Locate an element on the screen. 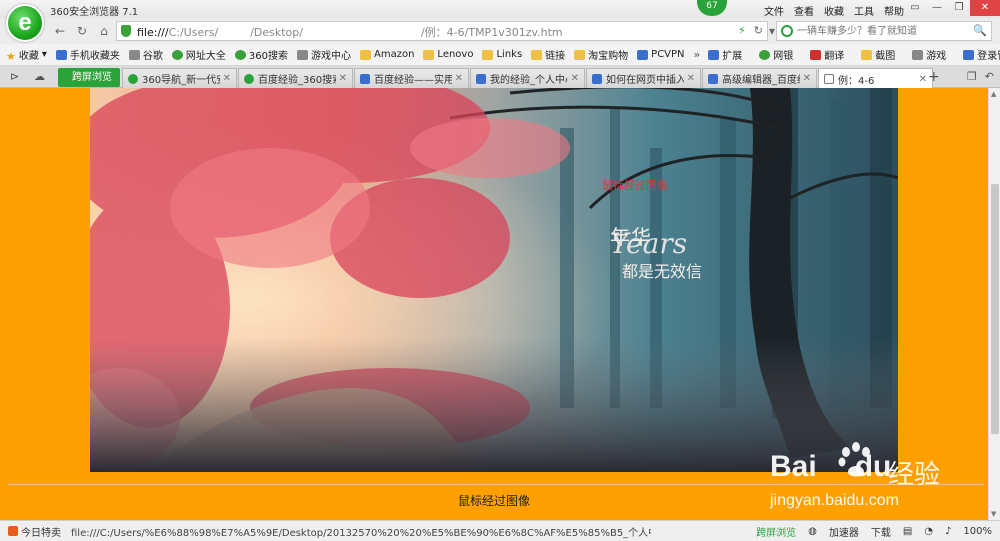 The image size is (1000, 541). home-icon: ⌂ is located at coordinates (104, 31).